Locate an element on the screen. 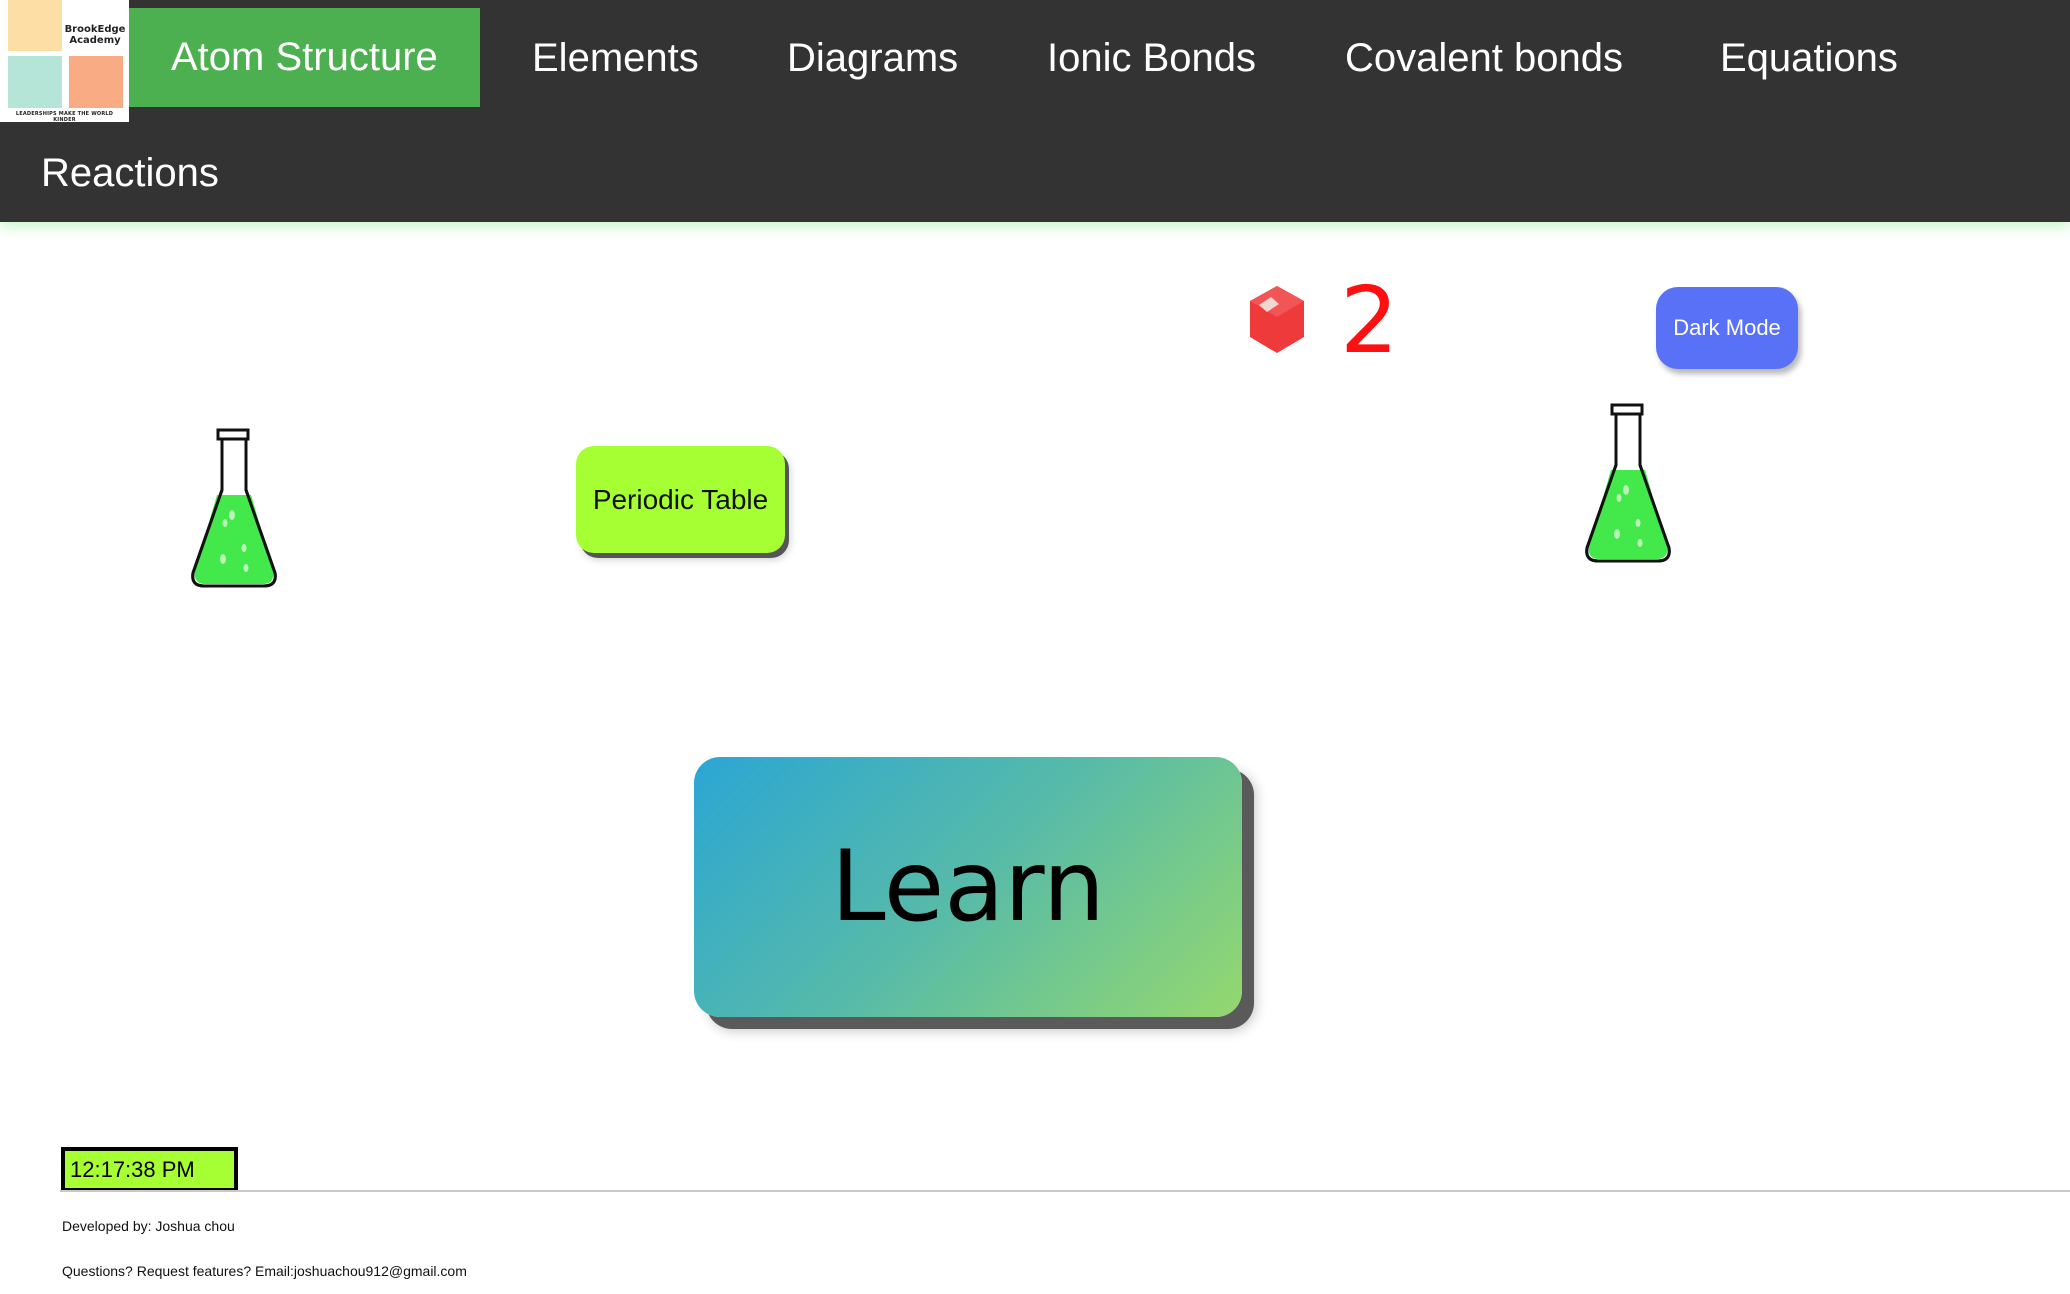 The height and width of the screenshot is (1294, 2070). nav-item-reactions: Reactions is located at coordinates (130, 173).